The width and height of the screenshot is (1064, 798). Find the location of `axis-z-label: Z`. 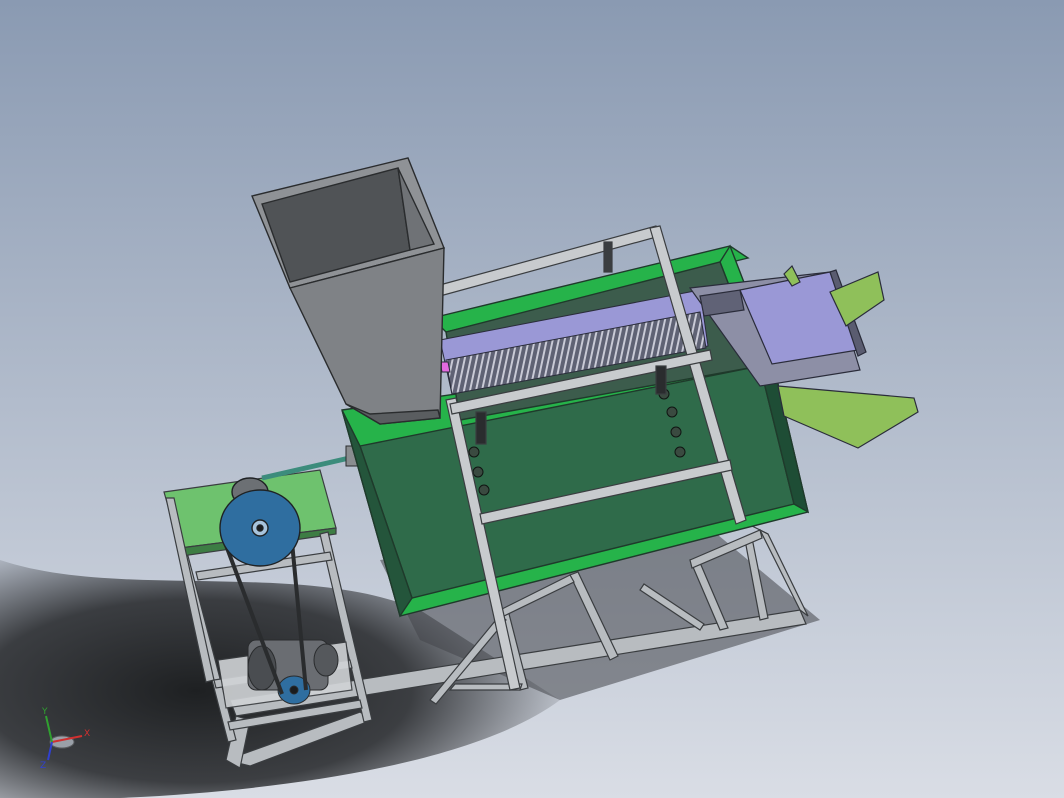

axis-z-label: Z is located at coordinates (43, 766).